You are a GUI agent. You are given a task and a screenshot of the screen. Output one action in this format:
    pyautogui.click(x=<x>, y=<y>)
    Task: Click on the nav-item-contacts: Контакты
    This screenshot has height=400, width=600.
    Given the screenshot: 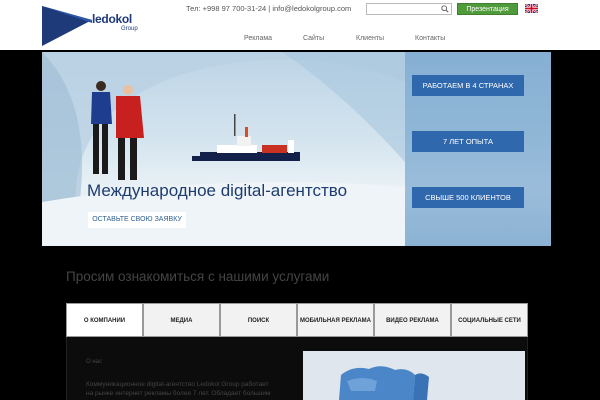 What is the action you would take?
    pyautogui.click(x=430, y=38)
    